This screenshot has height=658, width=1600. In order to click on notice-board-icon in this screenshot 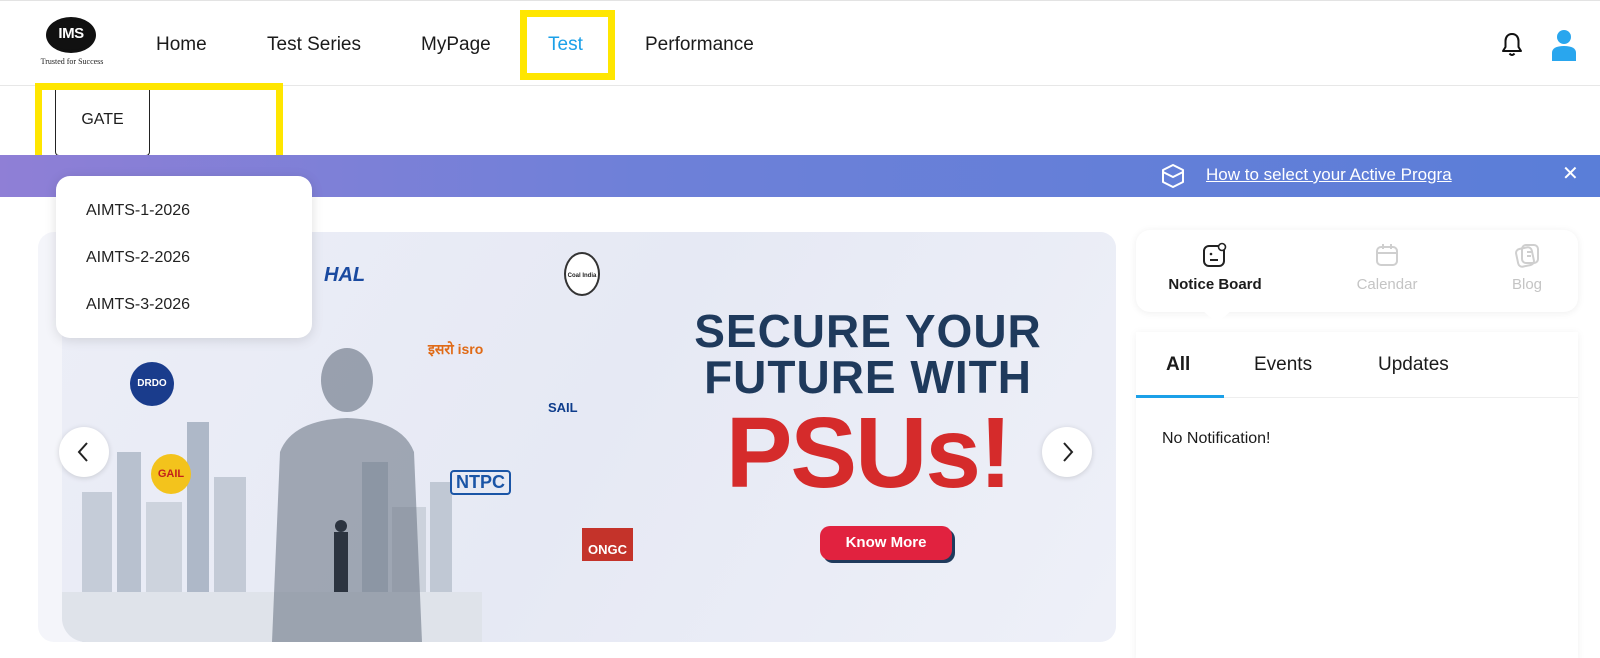, I will do `click(1215, 254)`.